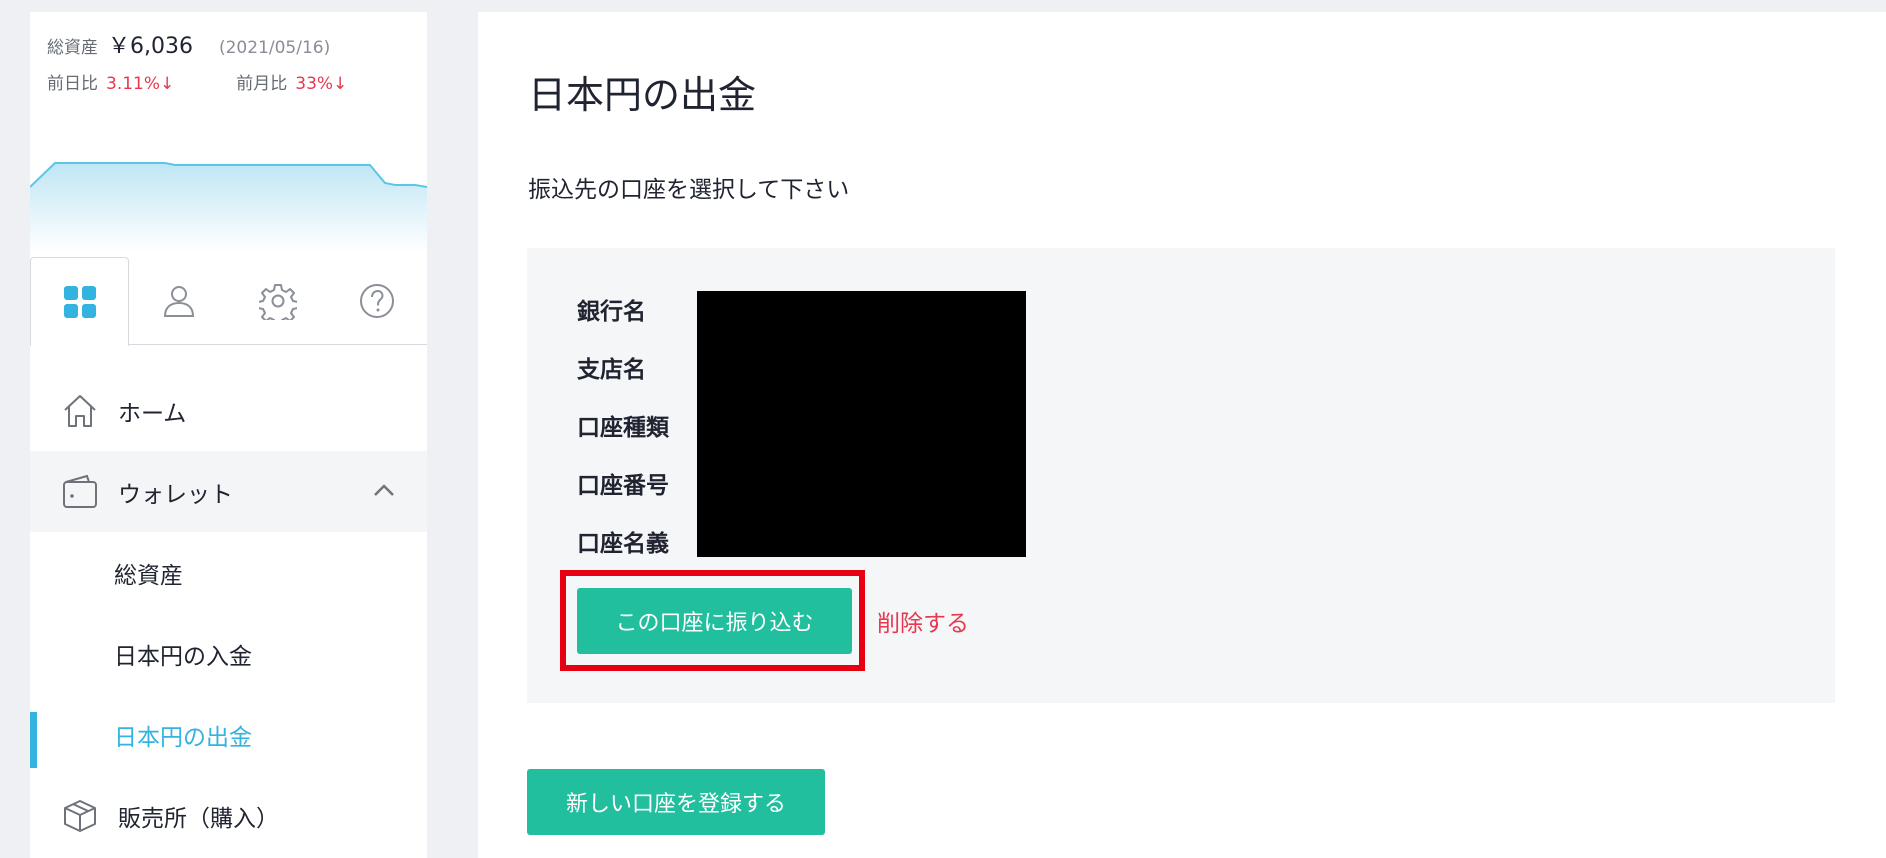 The height and width of the screenshot is (858, 1886). Describe the element at coordinates (80, 411) in the screenshot. I see `home-icon` at that location.